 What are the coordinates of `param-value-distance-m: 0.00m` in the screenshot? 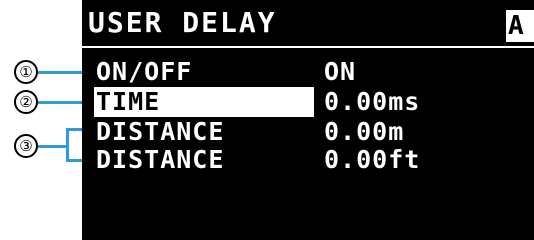 It's located at (364, 131).